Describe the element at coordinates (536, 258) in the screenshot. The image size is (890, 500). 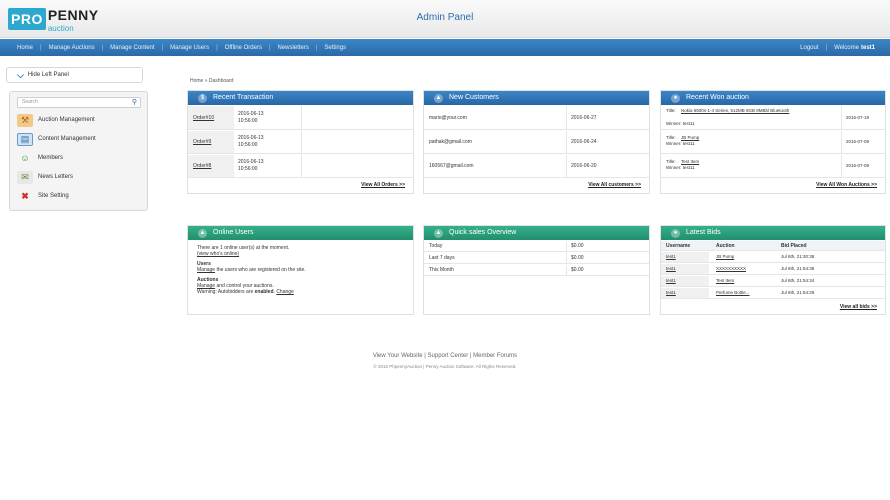
I see `table-row: Last 7 days $0.00` at that location.